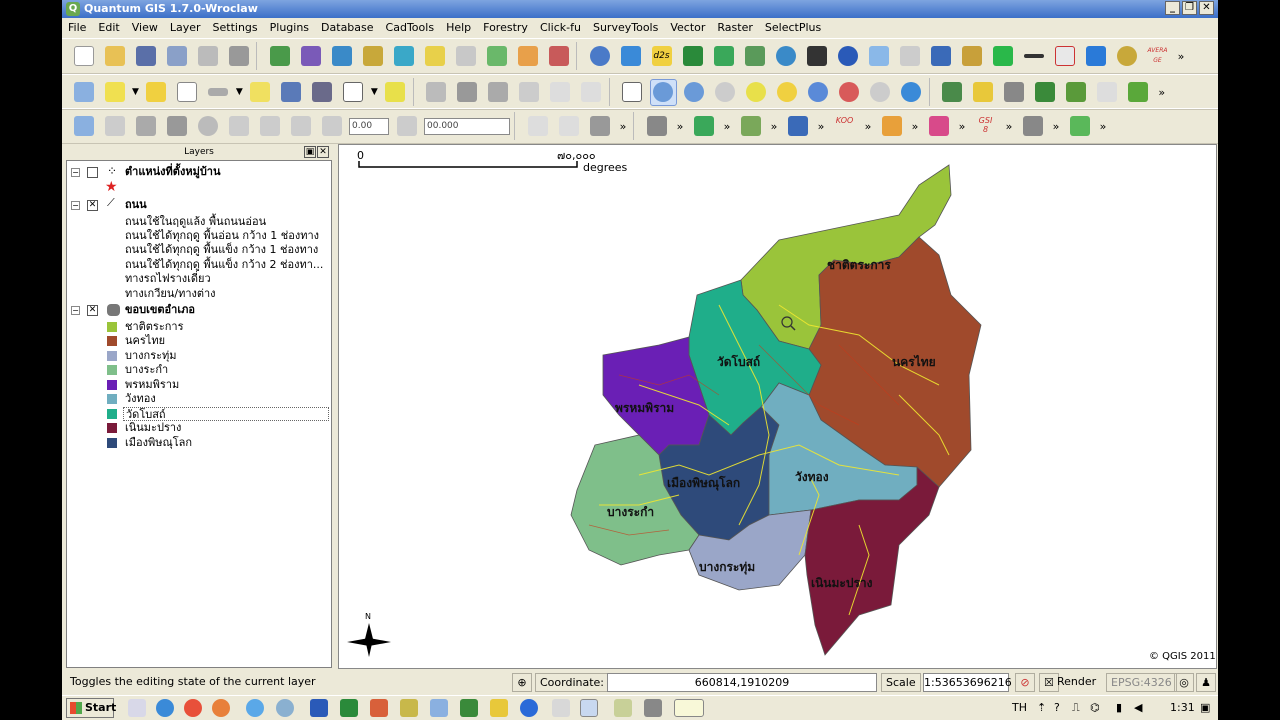 The width and height of the screenshot is (1280, 720). Describe the element at coordinates (145, 126) in the screenshot. I see `move-feature-button` at that location.